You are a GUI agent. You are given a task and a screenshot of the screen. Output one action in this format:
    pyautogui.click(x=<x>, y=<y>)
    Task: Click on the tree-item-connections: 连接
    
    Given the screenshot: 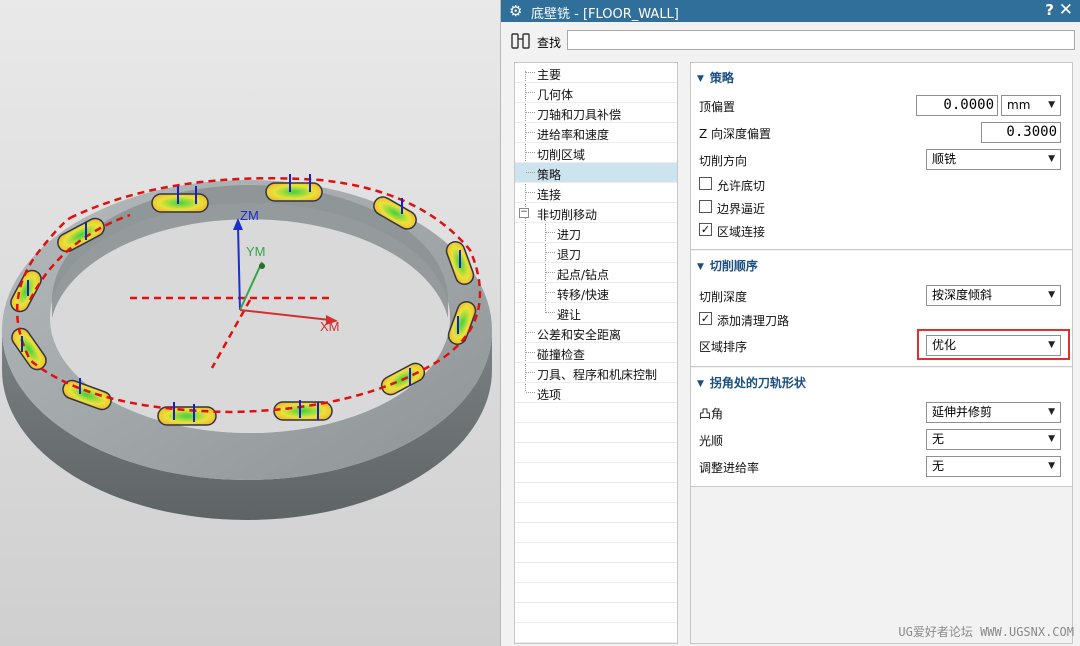 What is the action you would take?
    pyautogui.click(x=596, y=193)
    